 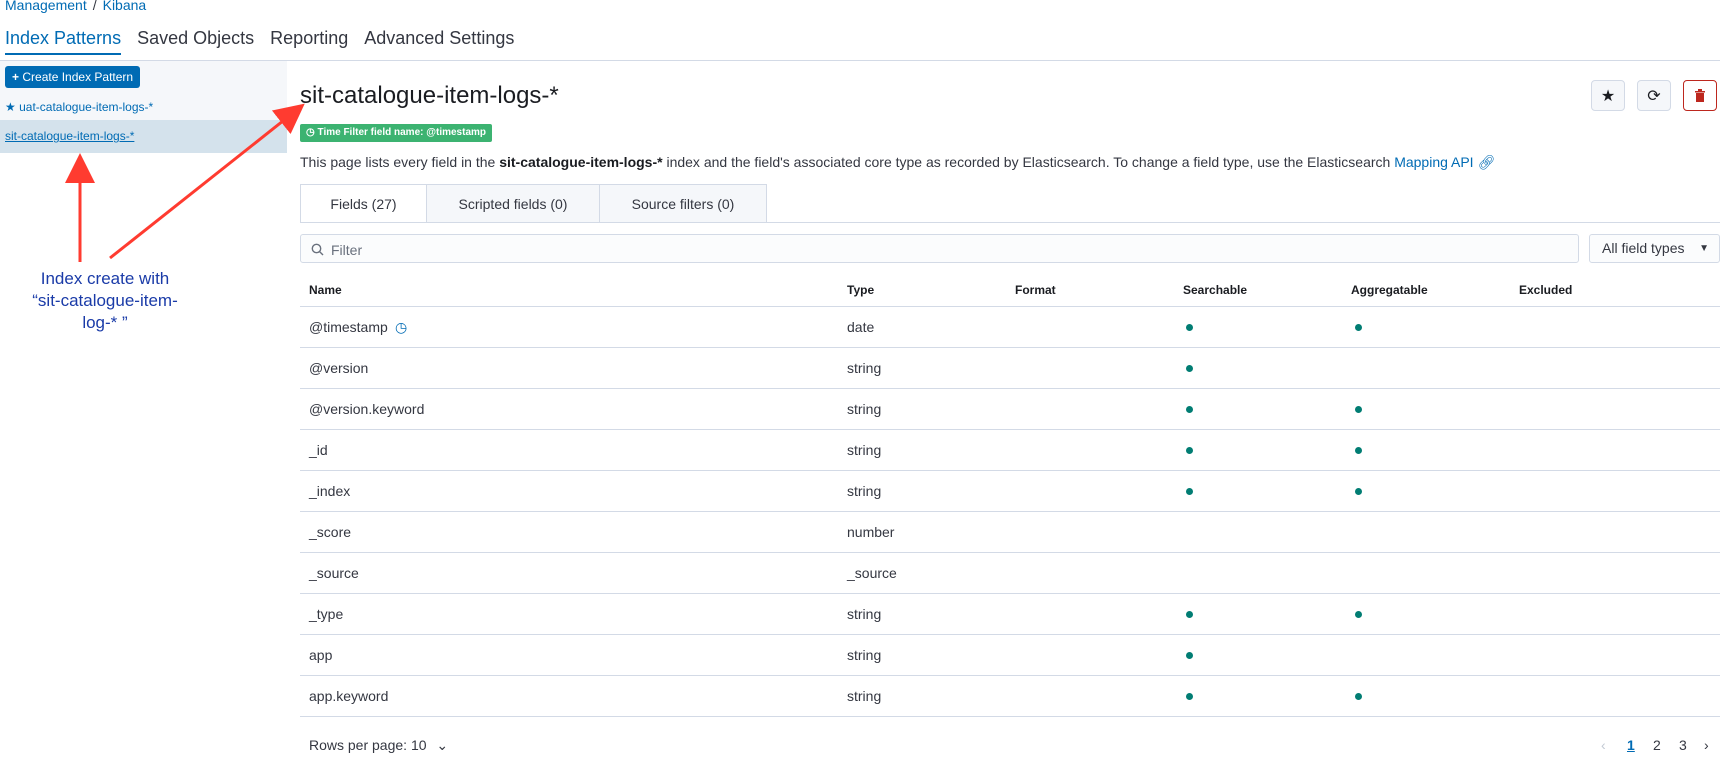 I want to click on field-type: date, so click(x=861, y=327).